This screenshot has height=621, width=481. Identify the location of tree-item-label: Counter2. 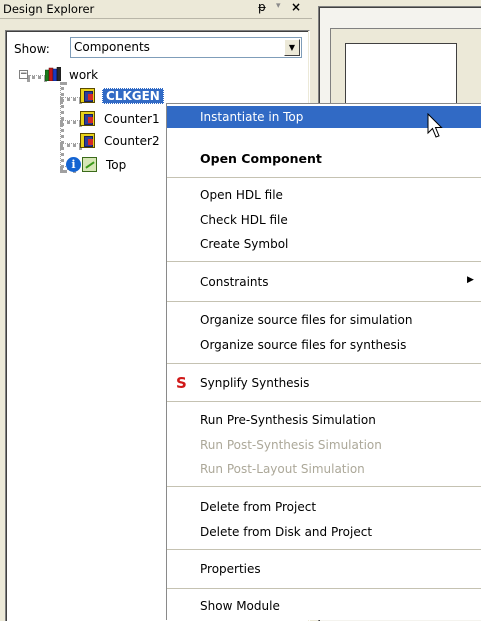
(132, 141).